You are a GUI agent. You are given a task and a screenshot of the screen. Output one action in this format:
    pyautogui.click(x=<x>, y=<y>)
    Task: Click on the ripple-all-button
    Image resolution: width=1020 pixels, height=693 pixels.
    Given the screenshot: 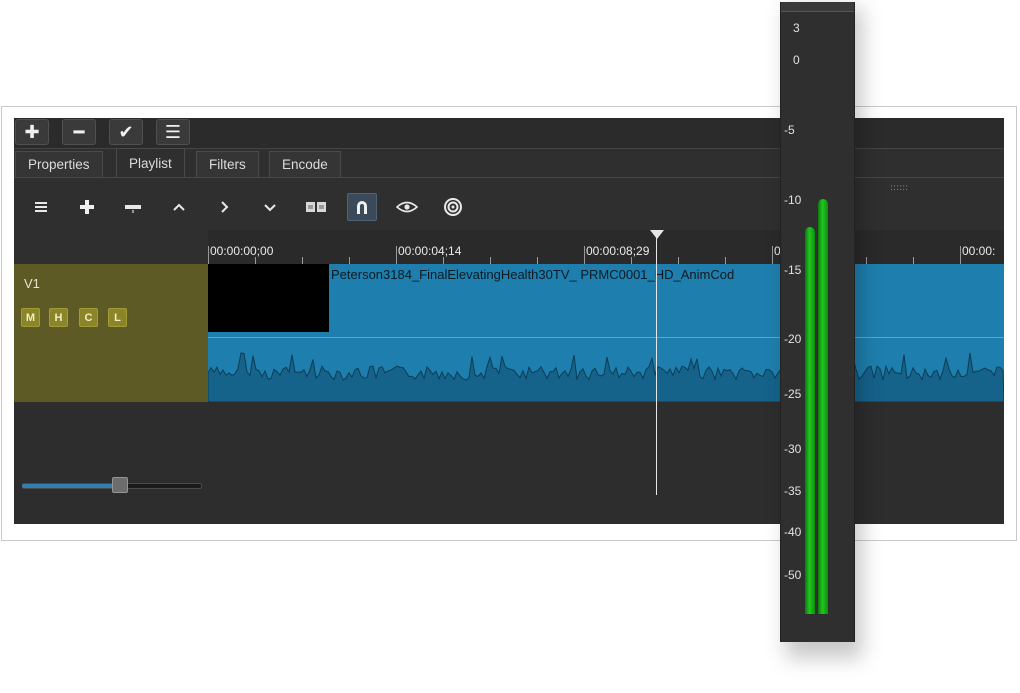 What is the action you would take?
    pyautogui.click(x=453, y=207)
    